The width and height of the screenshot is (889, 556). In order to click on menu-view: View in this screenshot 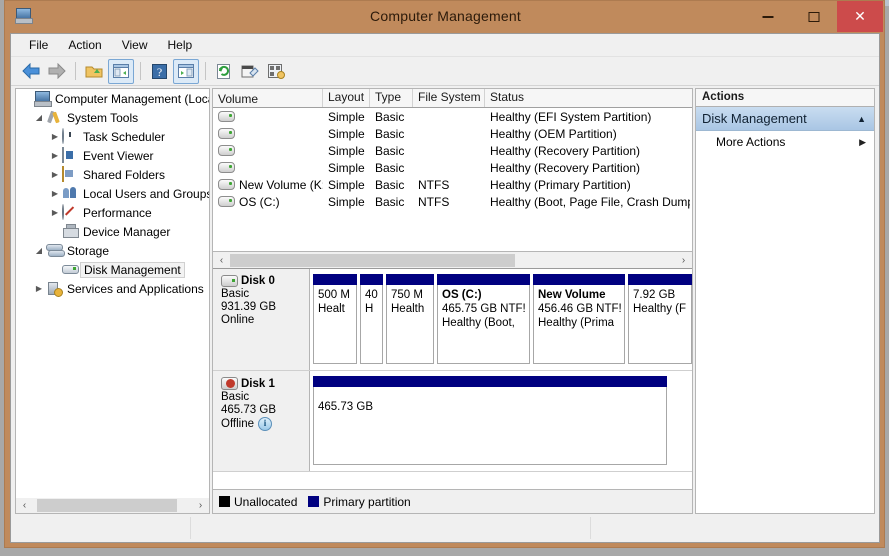, I will do `click(135, 45)`.